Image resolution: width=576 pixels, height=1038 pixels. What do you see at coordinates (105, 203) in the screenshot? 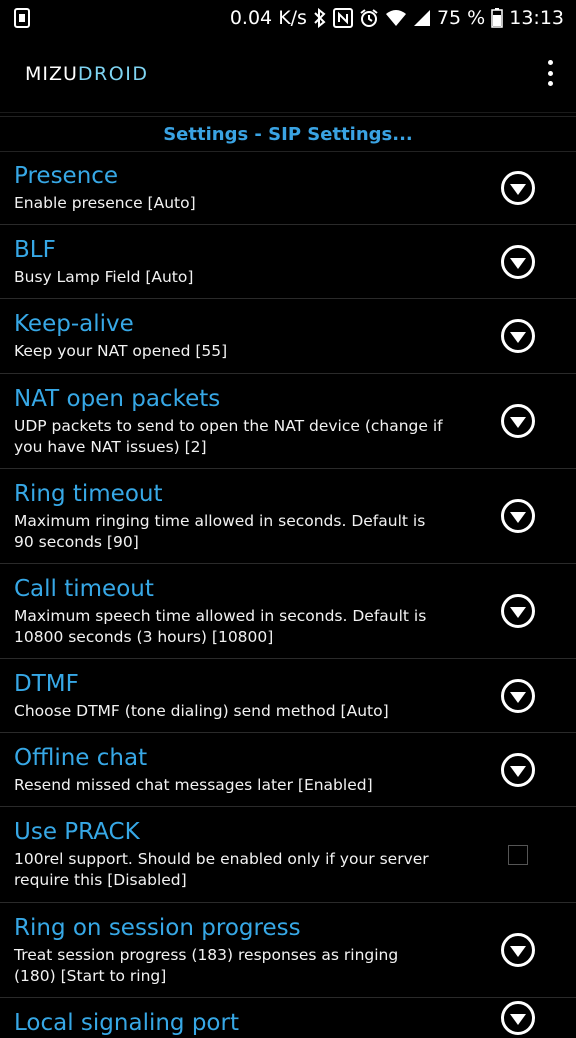
I see `setting-summary: Enable presence [Auto]` at bounding box center [105, 203].